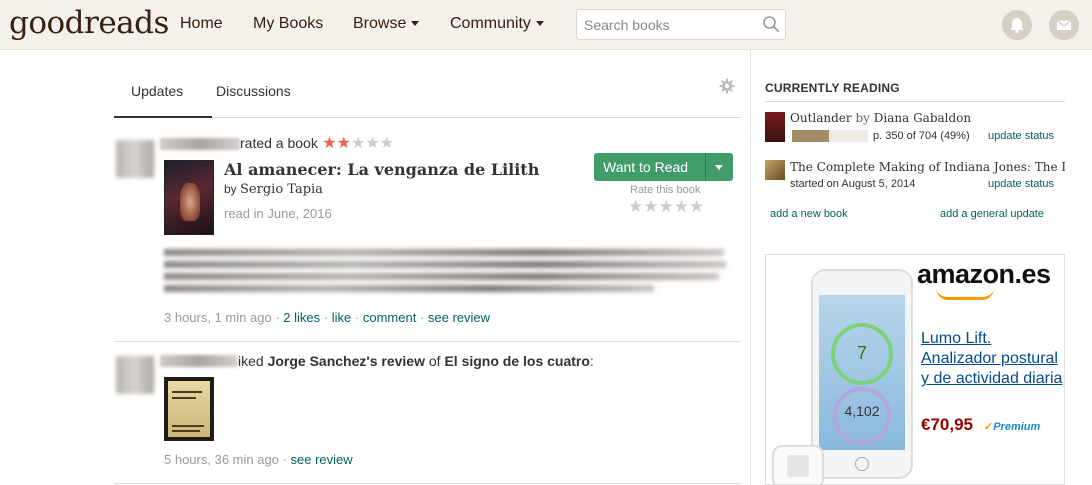 The image size is (1092, 485). Describe the element at coordinates (490, 23) in the screenshot. I see `nav-community-label: Community` at that location.